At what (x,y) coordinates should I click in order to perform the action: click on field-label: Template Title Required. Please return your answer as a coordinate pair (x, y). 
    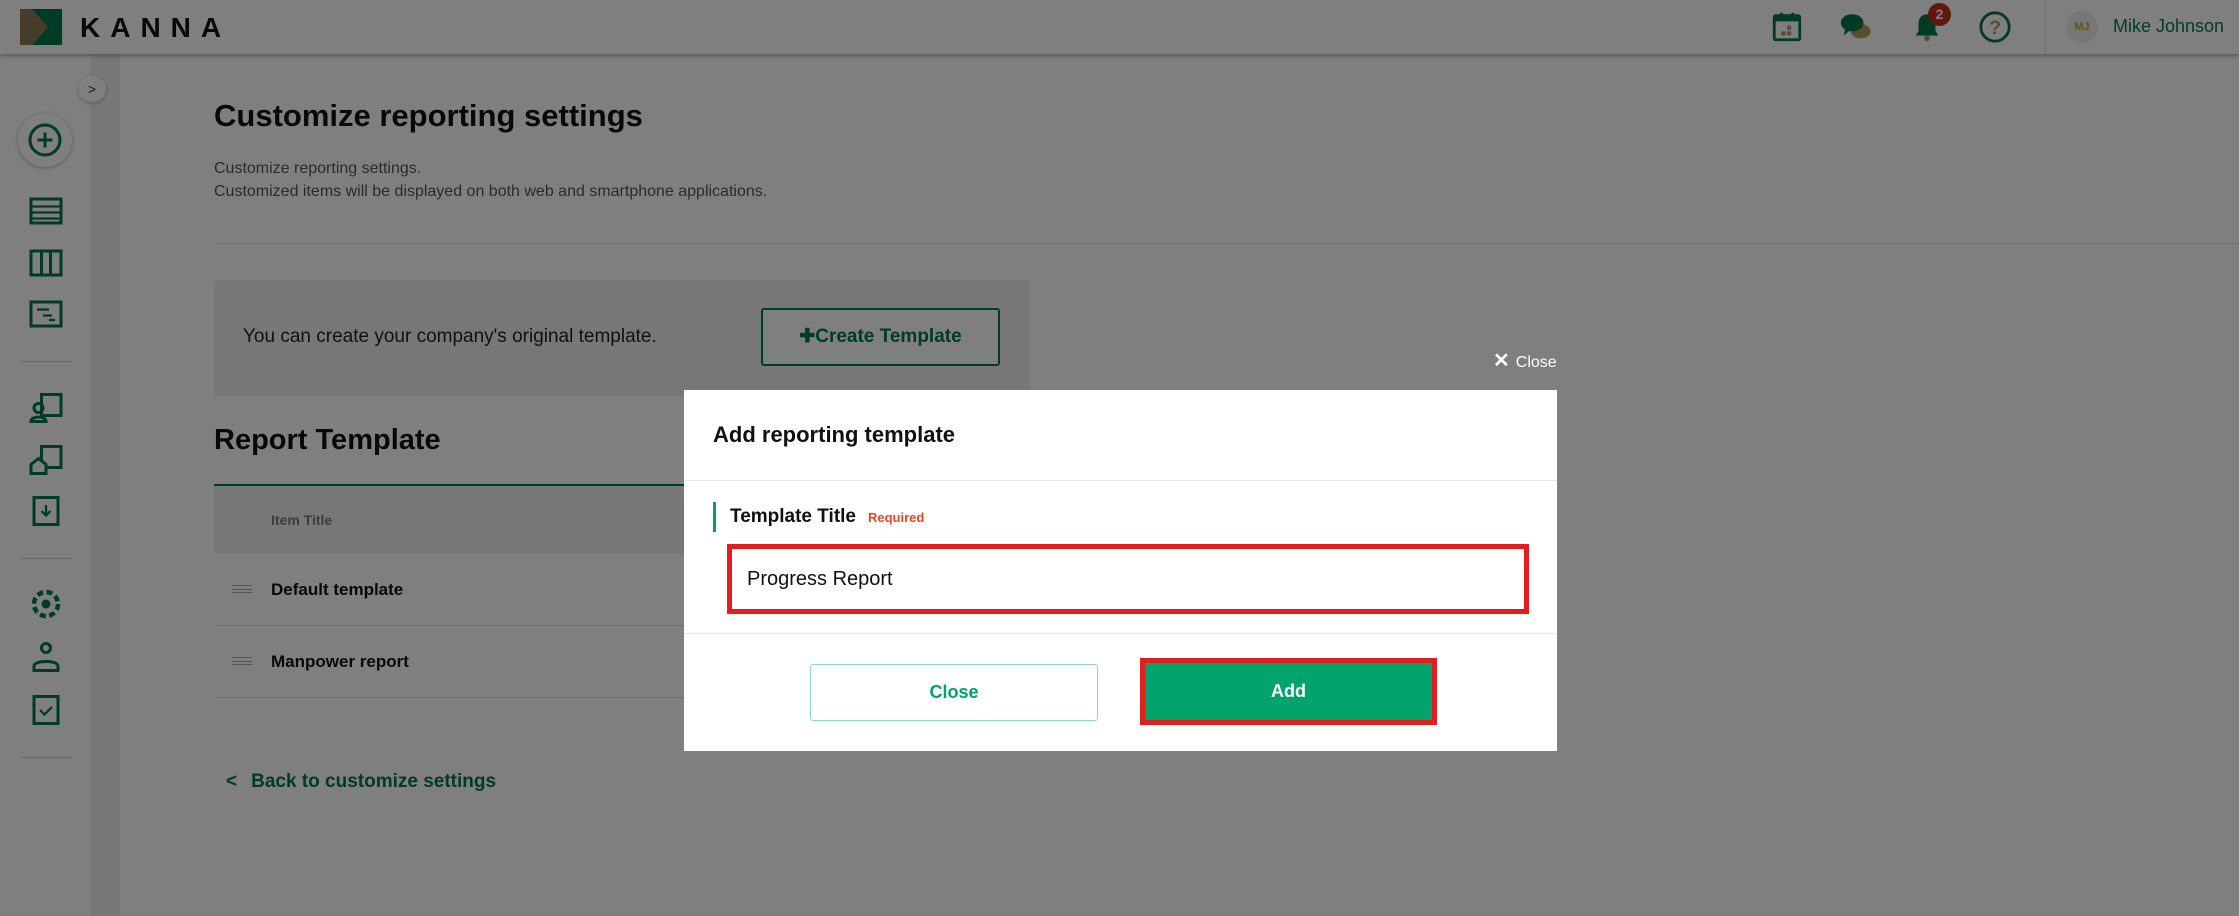
    Looking at the image, I should click on (818, 517).